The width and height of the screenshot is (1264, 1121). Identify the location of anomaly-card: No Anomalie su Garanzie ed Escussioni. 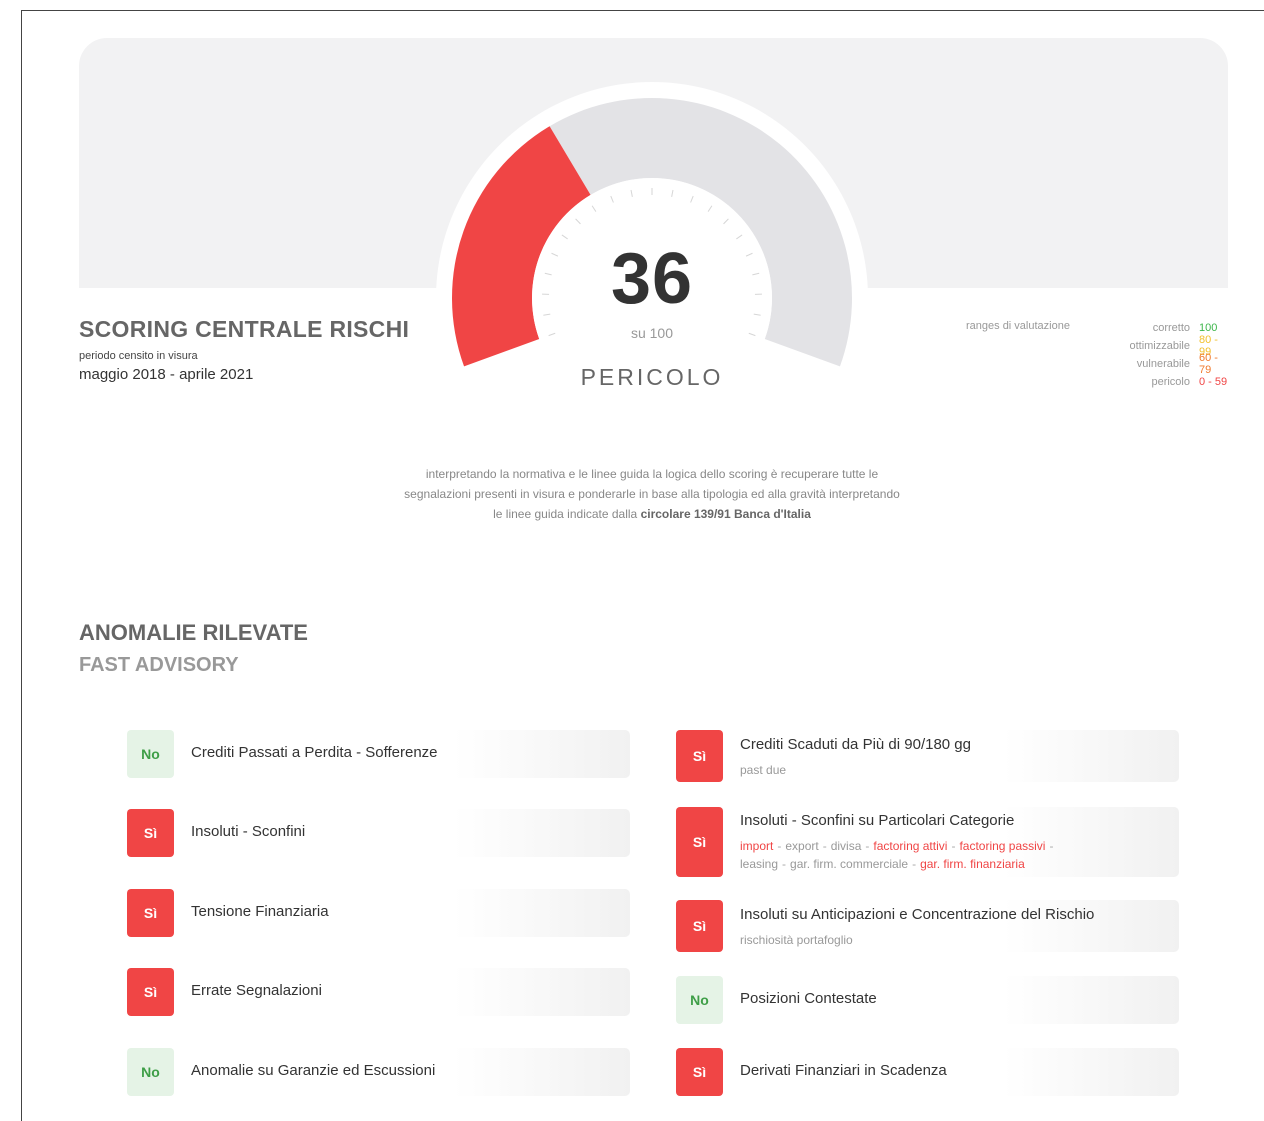
(378, 1072).